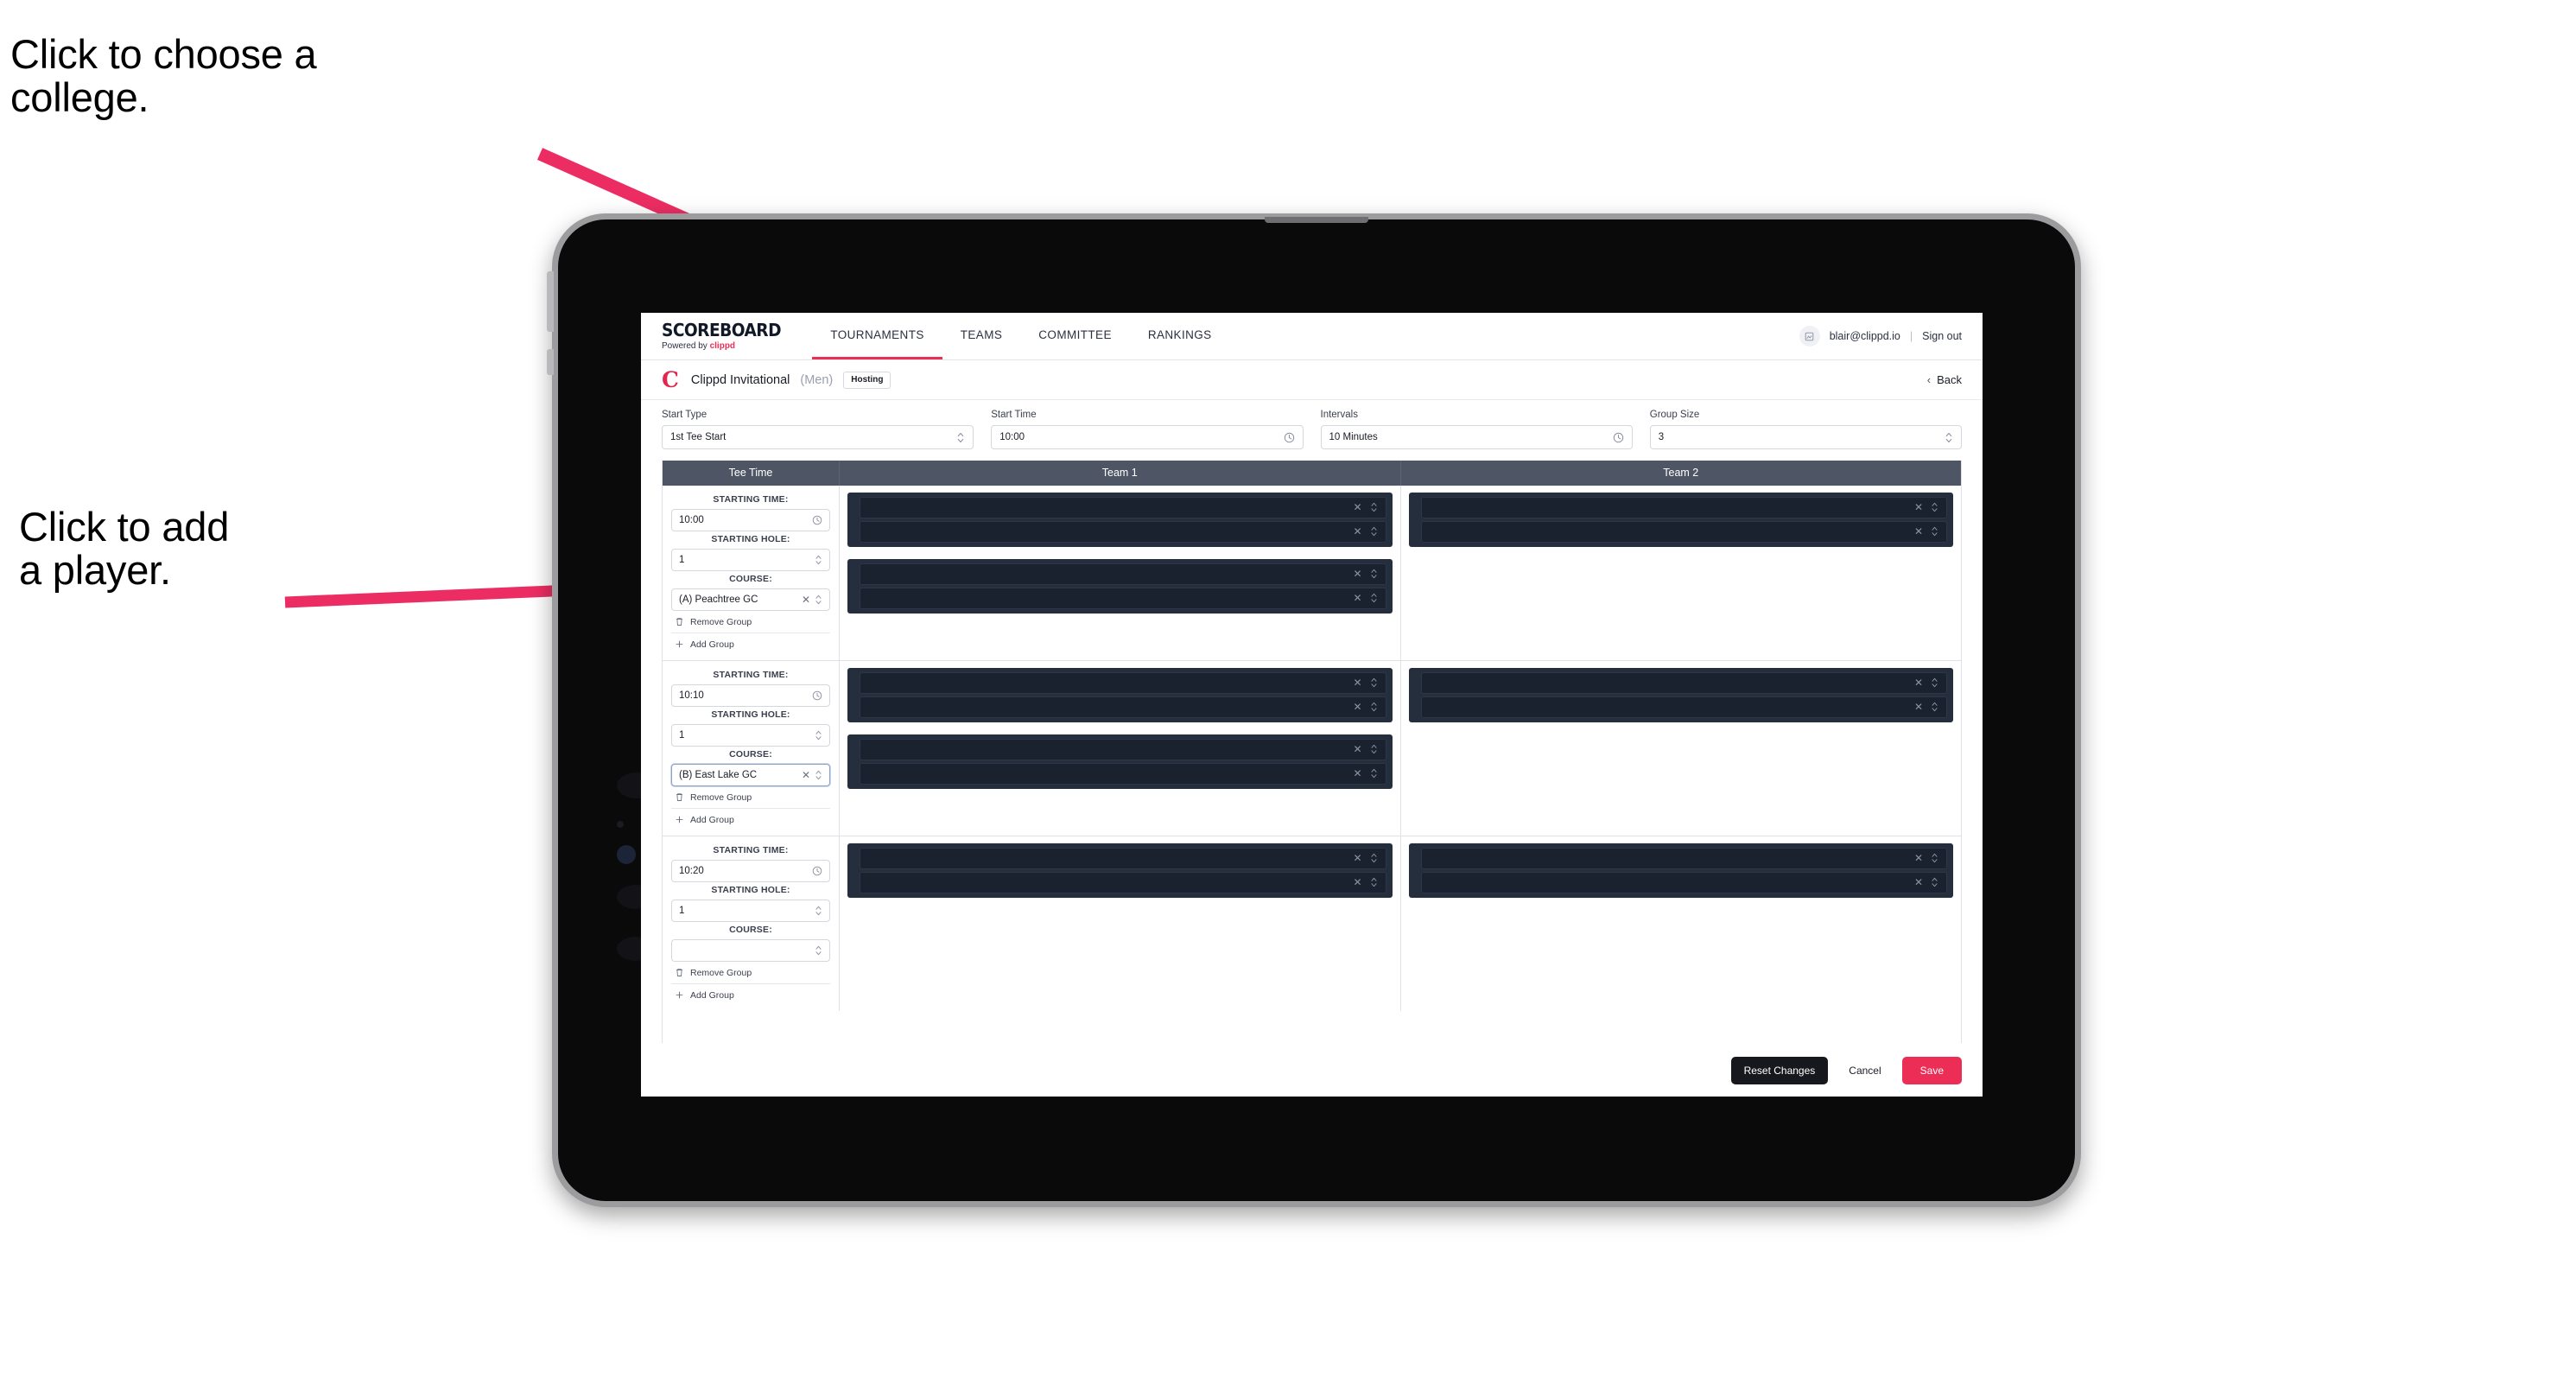  What do you see at coordinates (1147, 437) in the screenshot?
I see `start-time-input: 10:00` at bounding box center [1147, 437].